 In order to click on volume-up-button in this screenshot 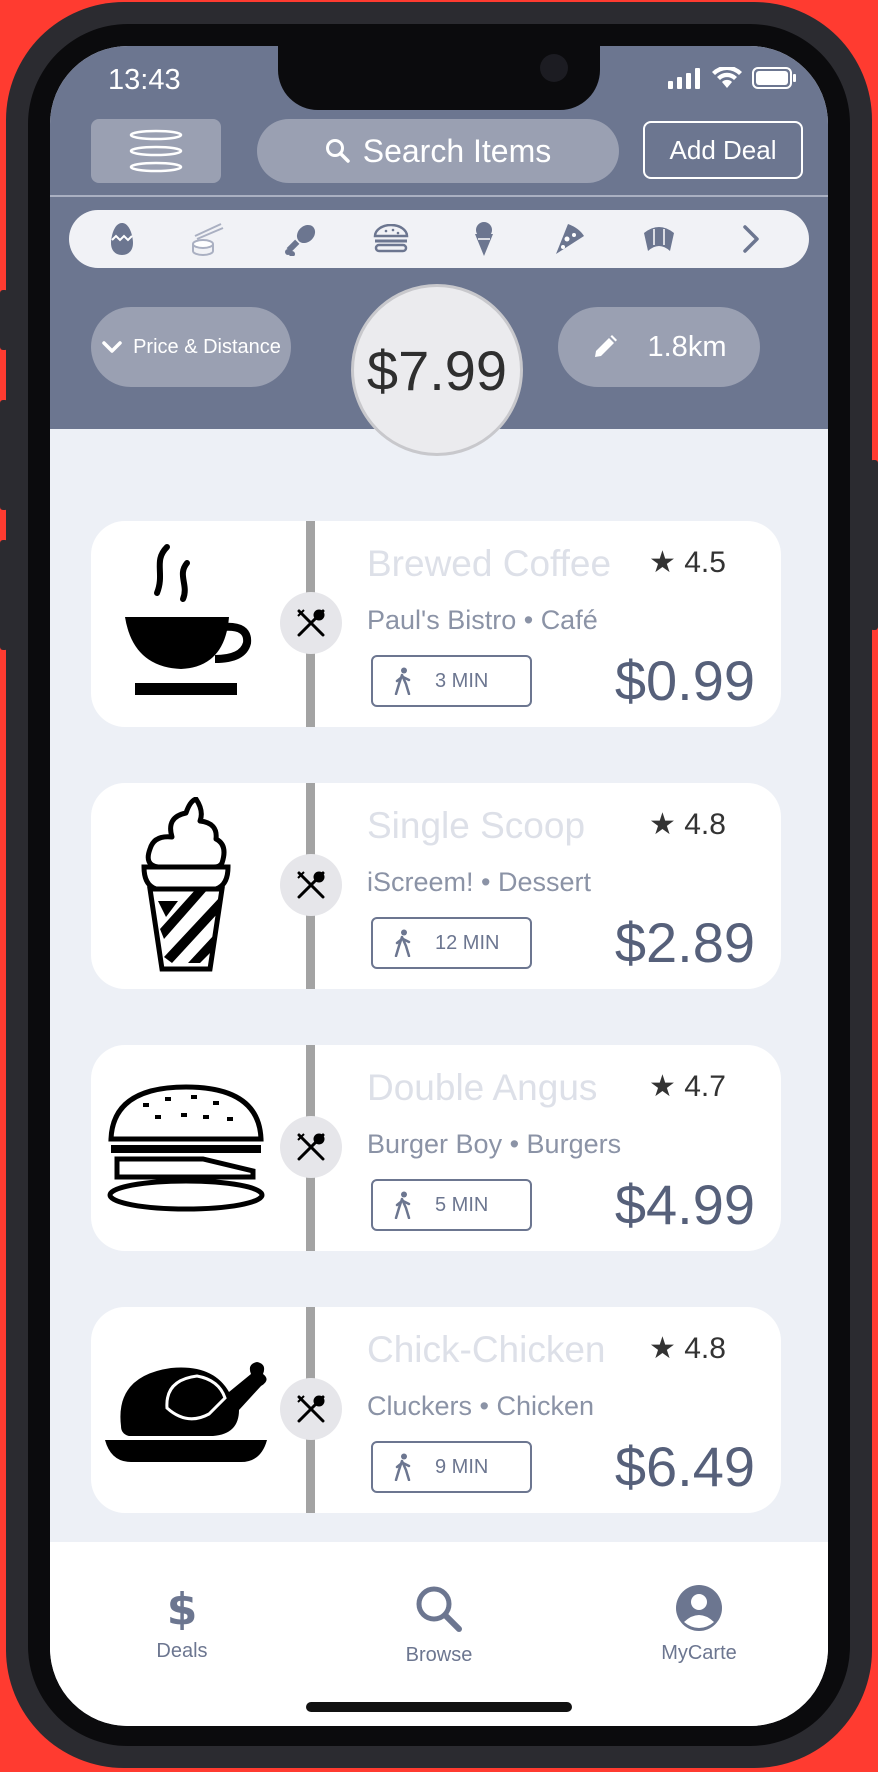, I will do `click(4, 455)`.